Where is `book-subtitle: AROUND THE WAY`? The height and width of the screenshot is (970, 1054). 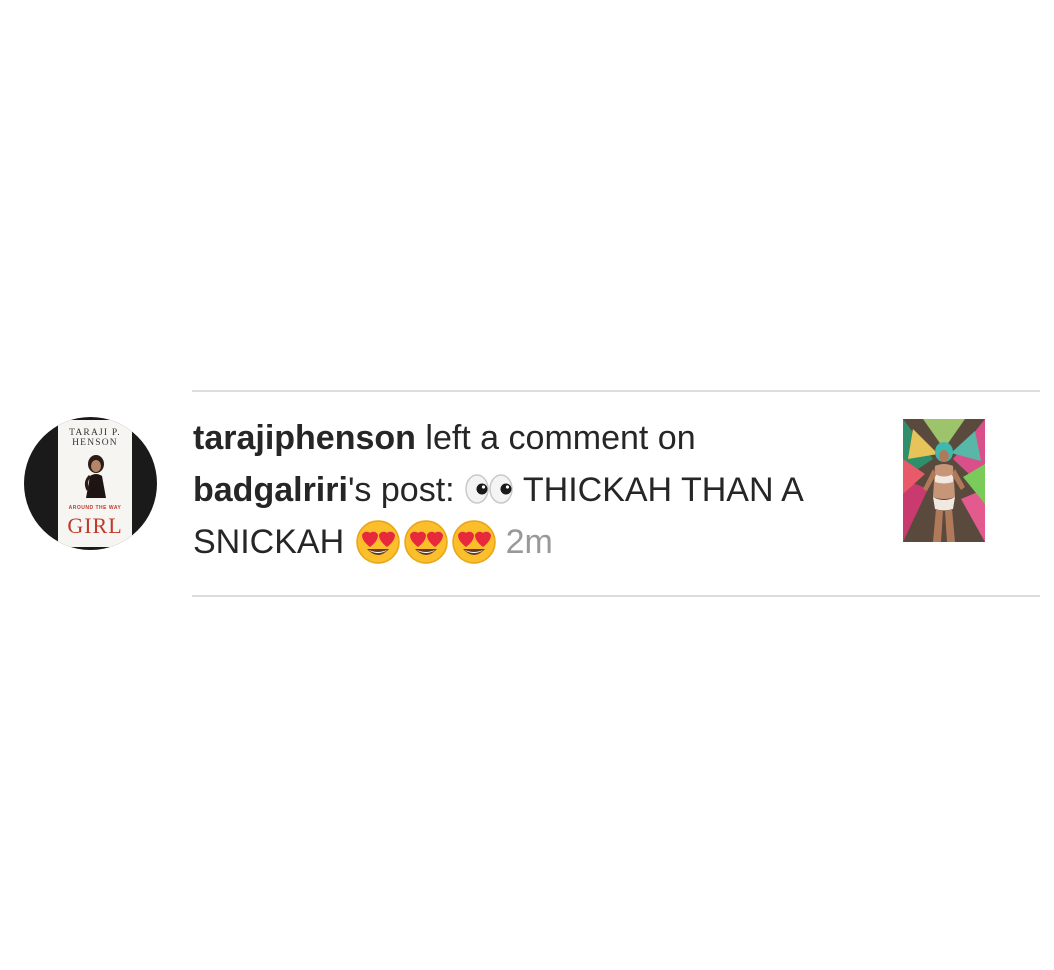 book-subtitle: AROUND THE WAY is located at coordinates (95, 508).